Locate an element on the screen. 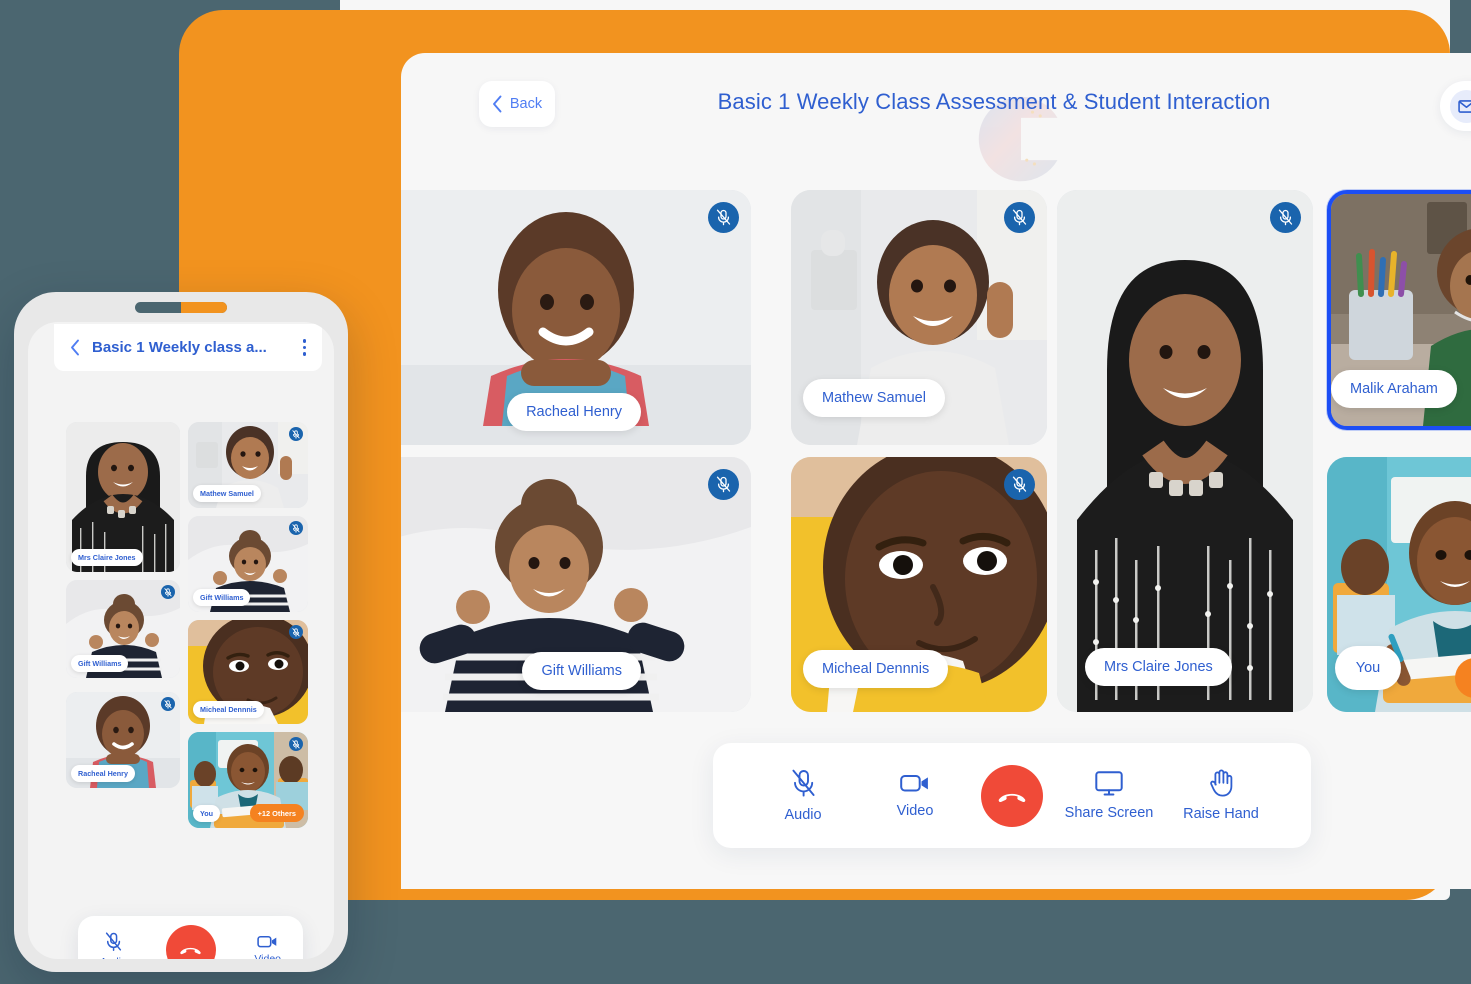  participant-photo is located at coordinates (1185, 451).